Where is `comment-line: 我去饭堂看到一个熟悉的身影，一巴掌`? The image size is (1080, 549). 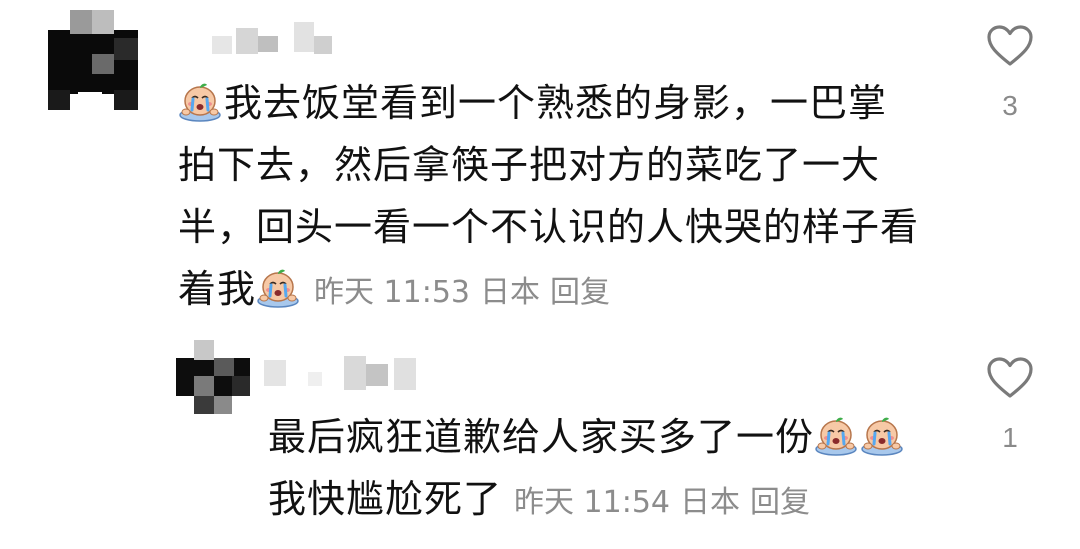
comment-line: 我去饭堂看到一个熟悉的身影，一巴掌 is located at coordinates (558, 103).